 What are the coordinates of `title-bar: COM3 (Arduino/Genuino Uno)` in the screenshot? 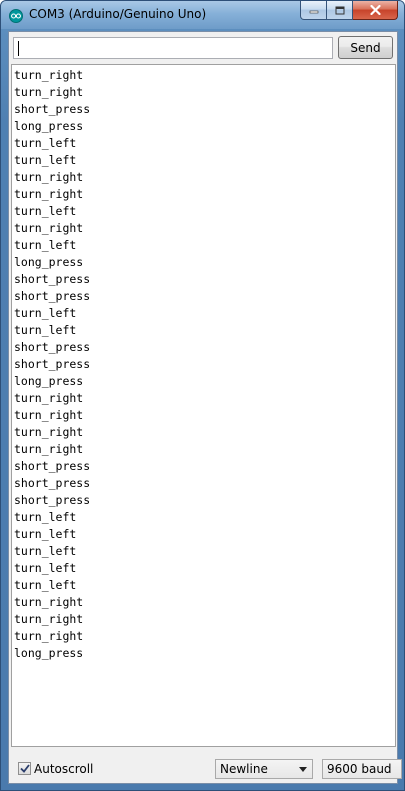 It's located at (202, 15).